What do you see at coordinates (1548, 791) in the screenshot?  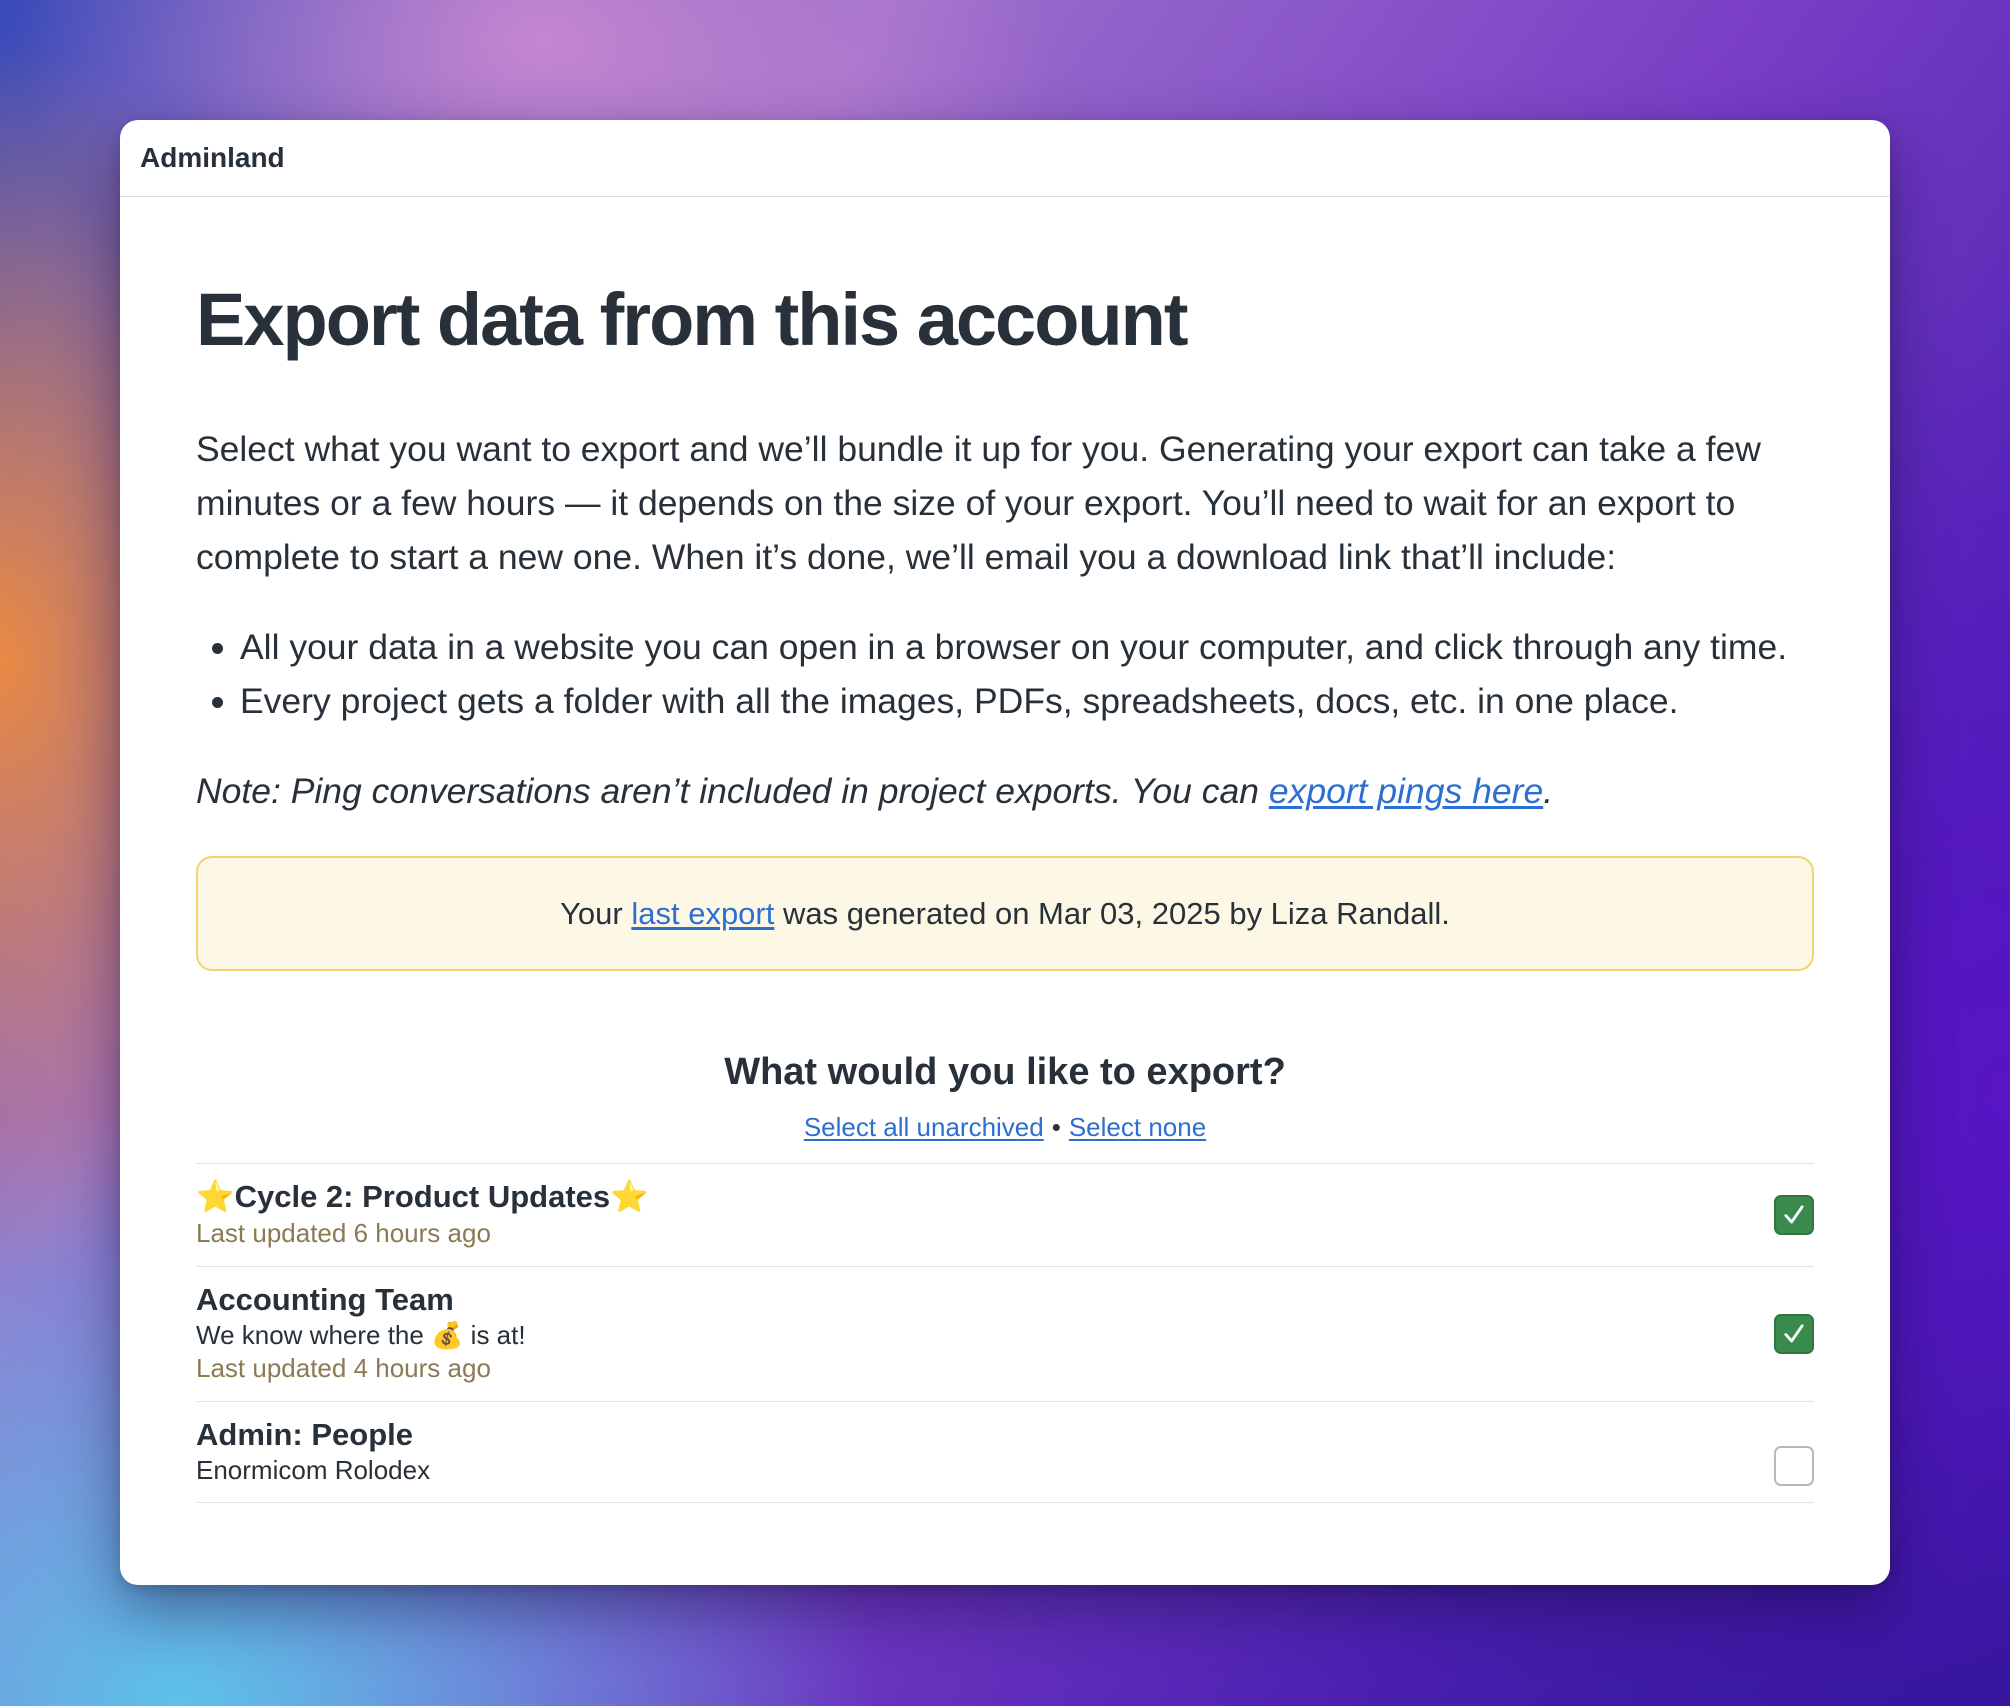 I see `note-suffix: .` at bounding box center [1548, 791].